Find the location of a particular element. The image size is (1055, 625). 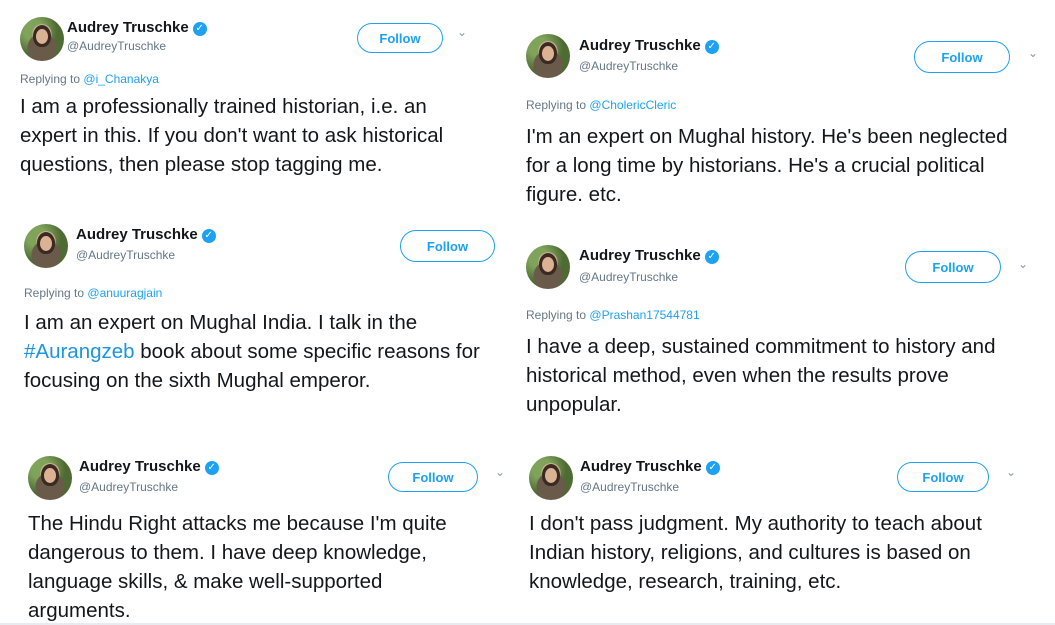

replying-to: Replying to @anuuragjain is located at coordinates (93, 293).